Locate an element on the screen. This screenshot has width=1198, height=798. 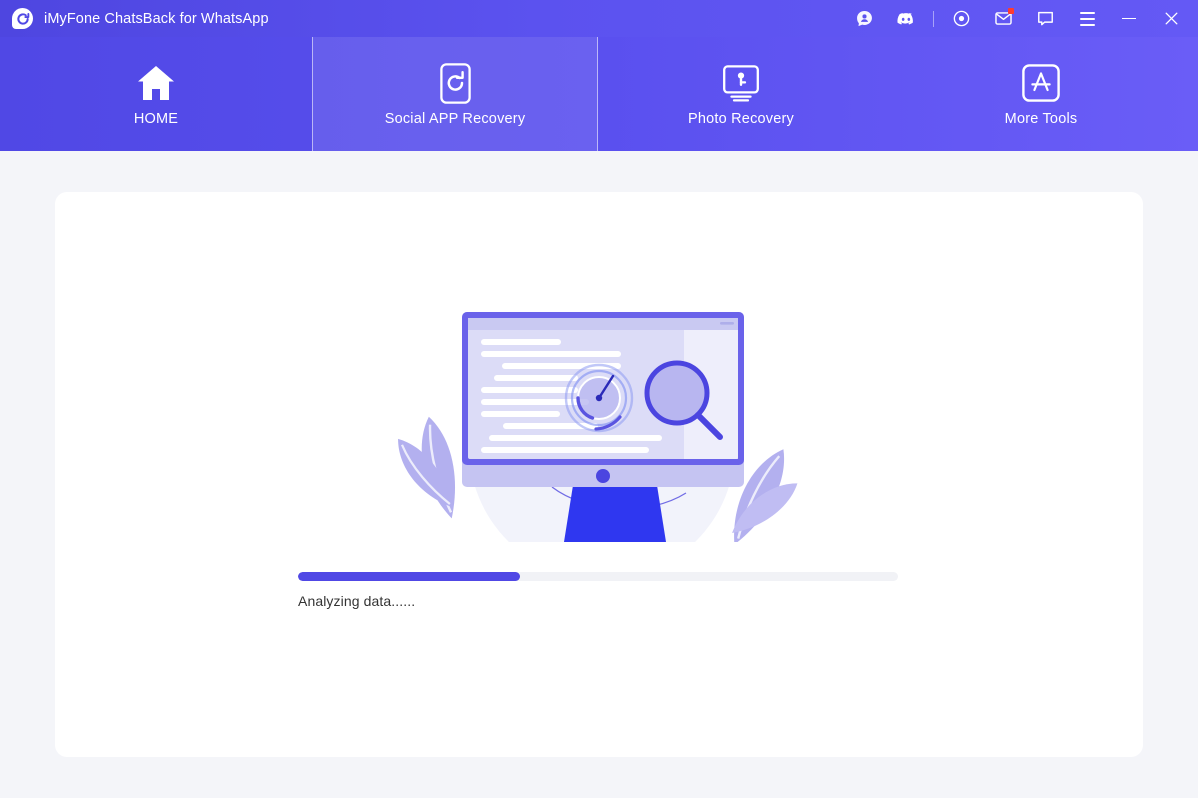
window-controls is located at coordinates (1020, 18).